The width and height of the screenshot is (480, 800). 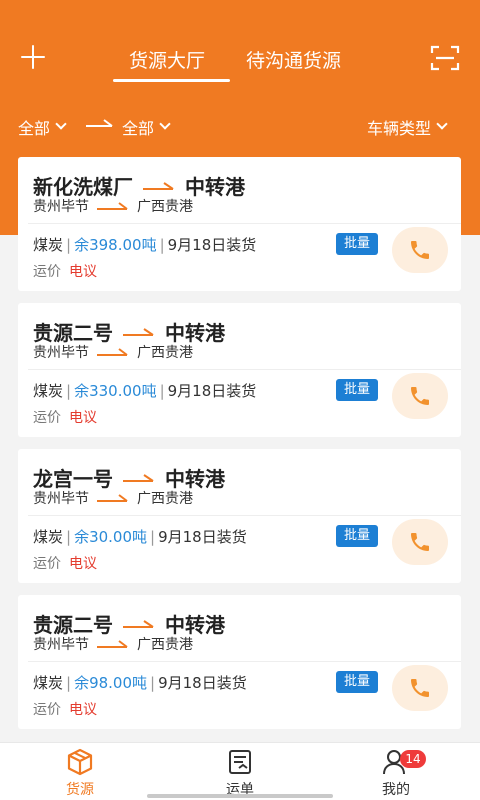 I want to click on remaining-weight: 余330.00吨, so click(x=115, y=391).